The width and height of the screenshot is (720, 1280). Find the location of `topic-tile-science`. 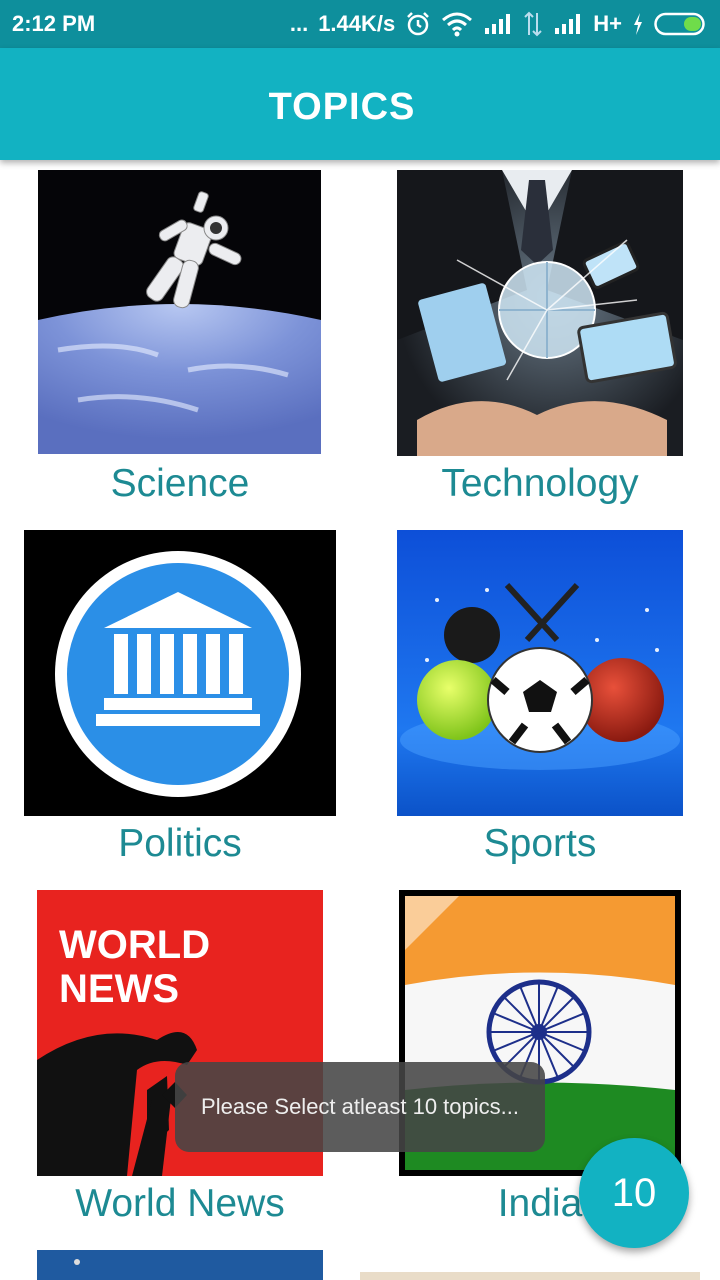

topic-tile-science is located at coordinates (179, 312).